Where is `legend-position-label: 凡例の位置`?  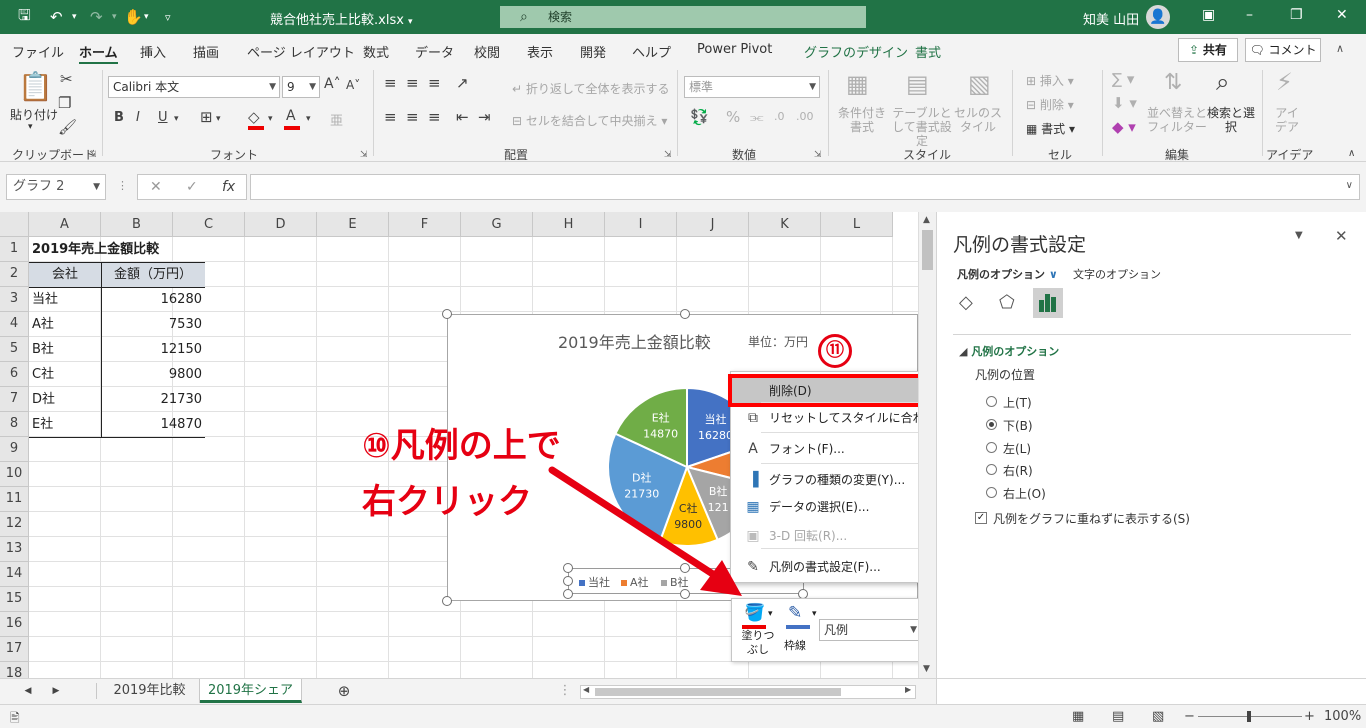 legend-position-label: 凡例の位置 is located at coordinates (1005, 375).